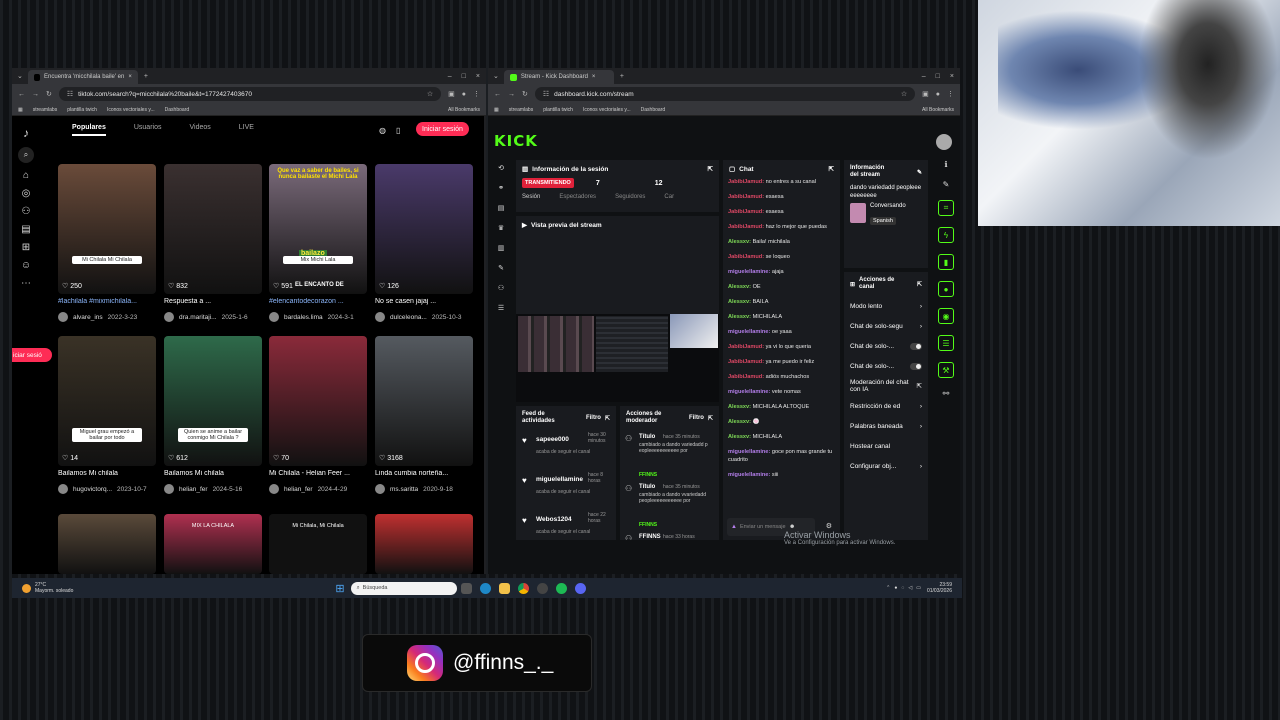 This screenshot has height=720, width=1280. Describe the element at coordinates (617, 358) in the screenshot. I see `stream-preview` at that location.